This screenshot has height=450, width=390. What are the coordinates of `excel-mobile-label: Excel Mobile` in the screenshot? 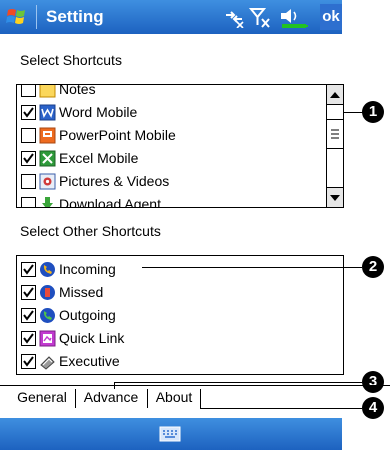 It's located at (99, 158).